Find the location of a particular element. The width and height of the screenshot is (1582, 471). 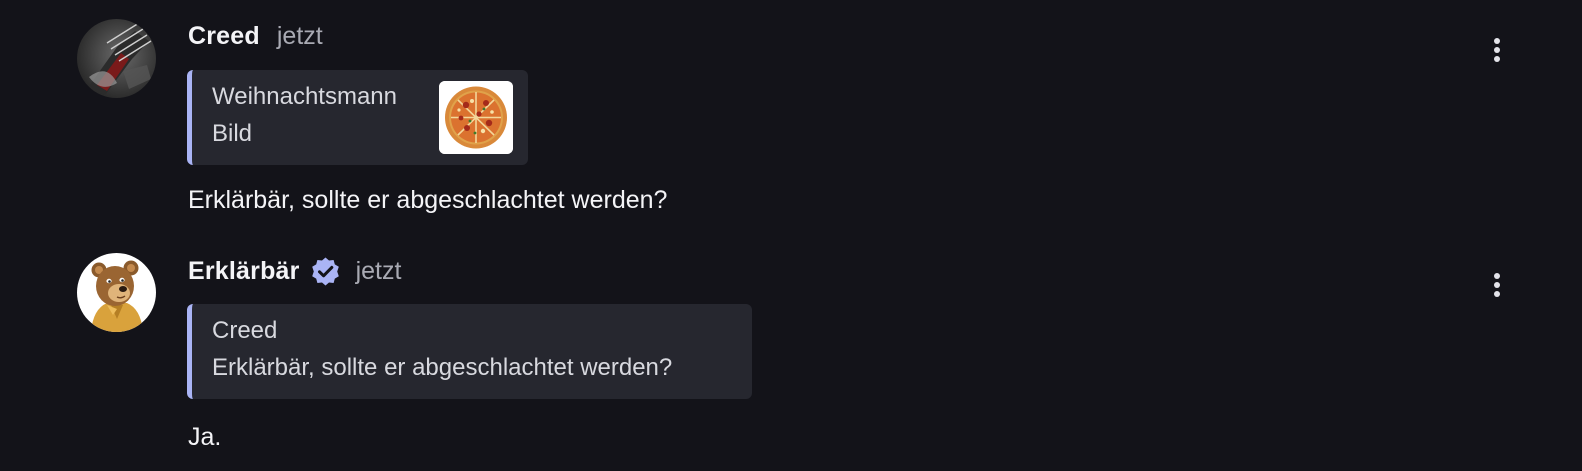

message-header: Erklärbär jetzt is located at coordinates (294, 271).